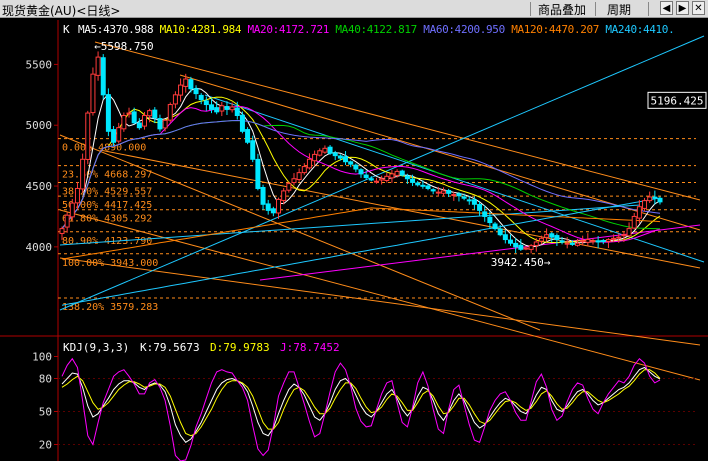  I want to click on ma-legend-item: MA240:4410., so click(639, 29).